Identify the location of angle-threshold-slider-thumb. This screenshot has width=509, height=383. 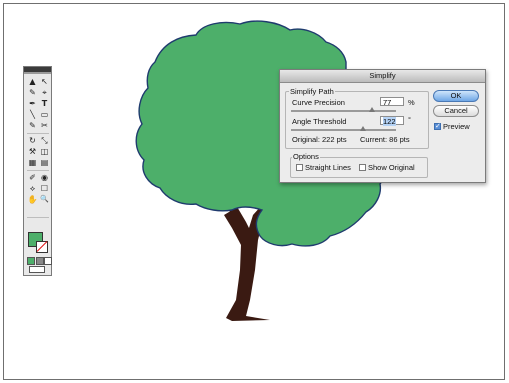
(363, 128).